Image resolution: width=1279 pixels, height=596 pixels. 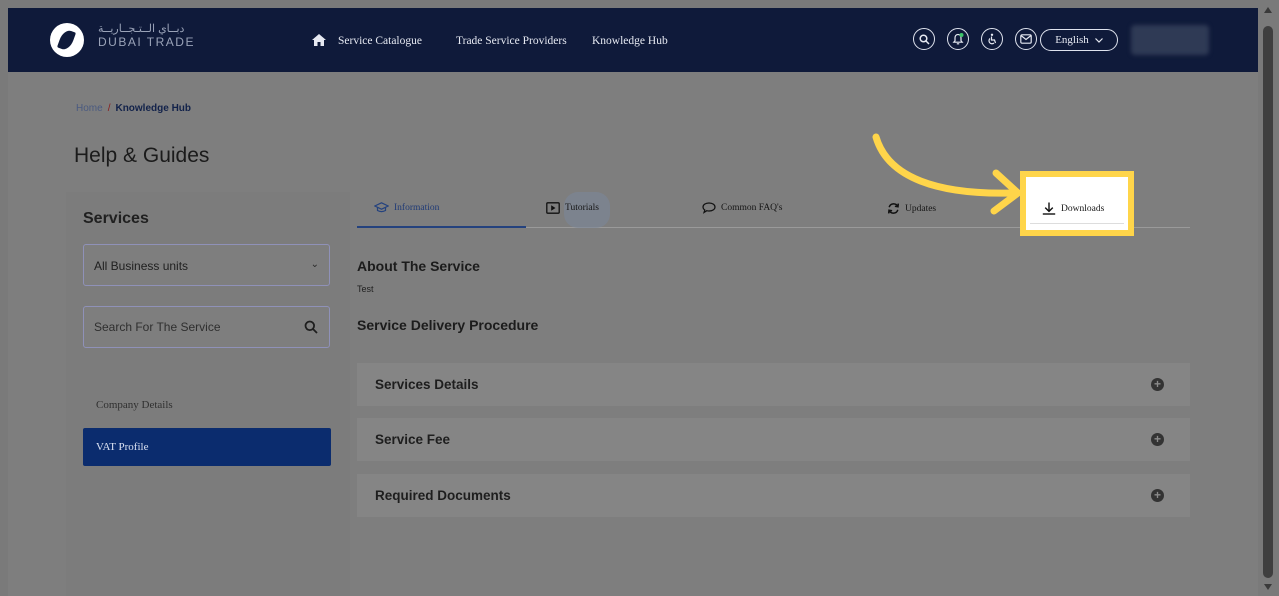 I want to click on accordion-label: Required Documents, so click(x=443, y=495).